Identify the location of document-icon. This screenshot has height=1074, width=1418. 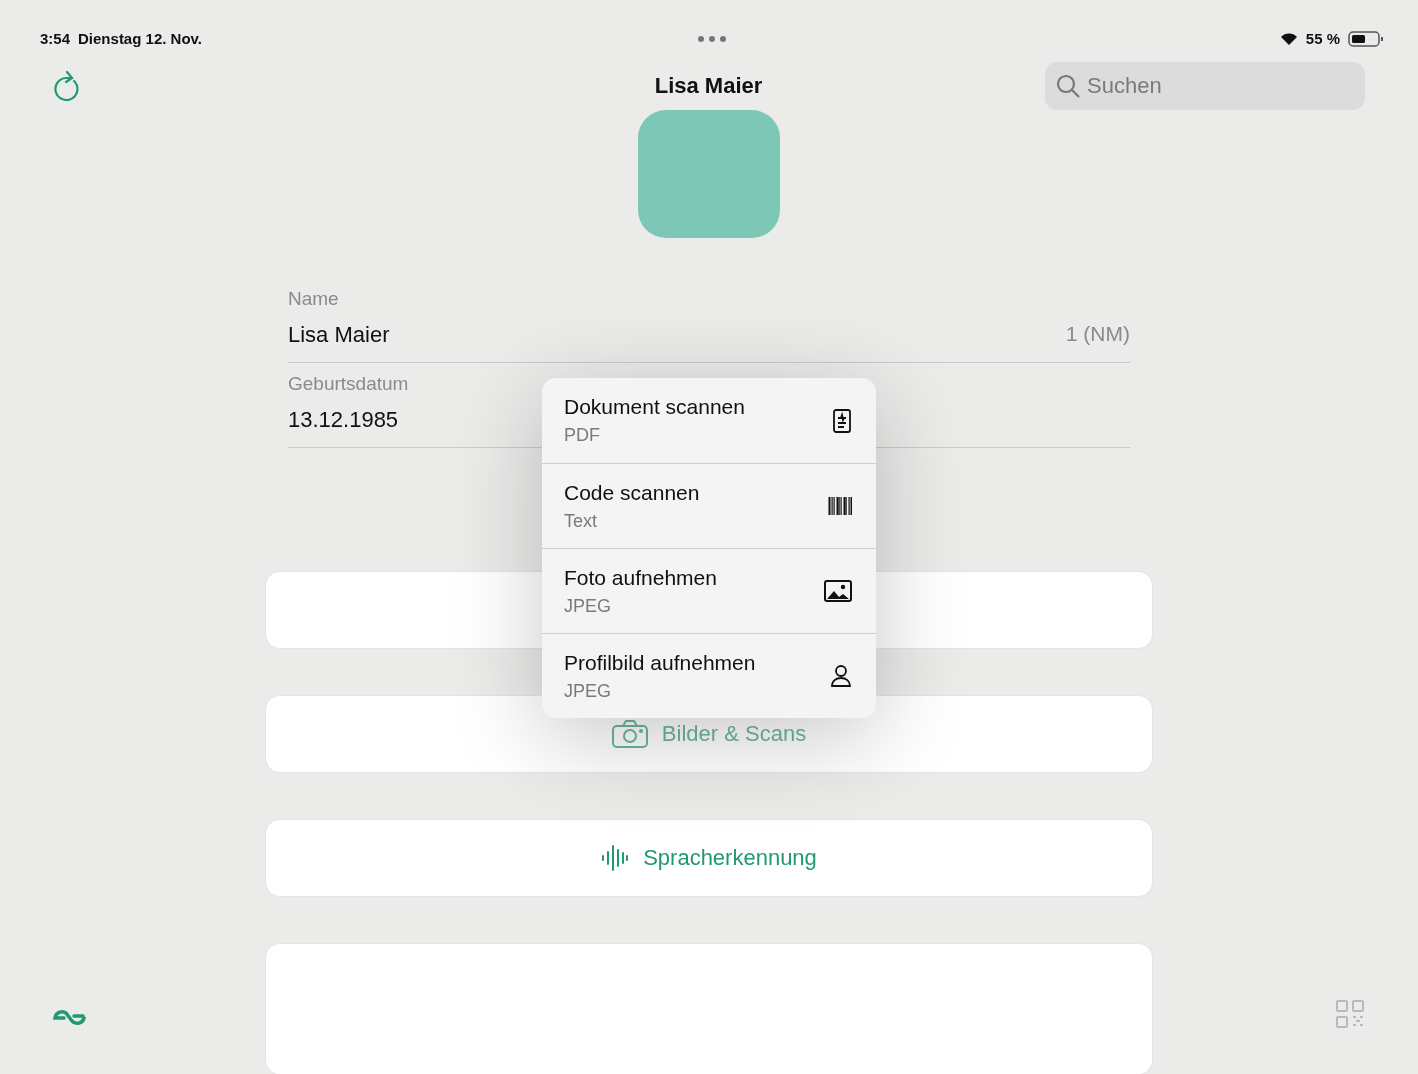
(842, 420).